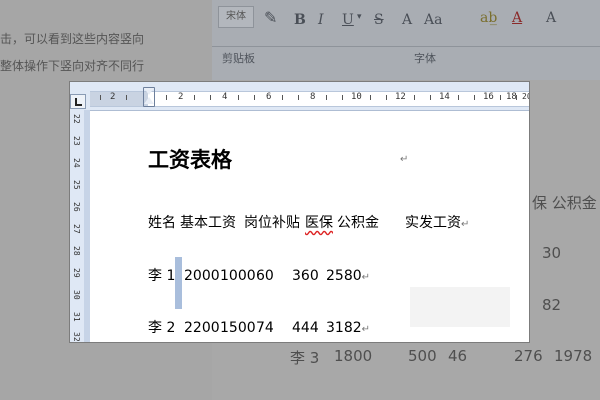 The height and width of the screenshot is (400, 600). I want to click on header-fund: 公积金, so click(358, 223).